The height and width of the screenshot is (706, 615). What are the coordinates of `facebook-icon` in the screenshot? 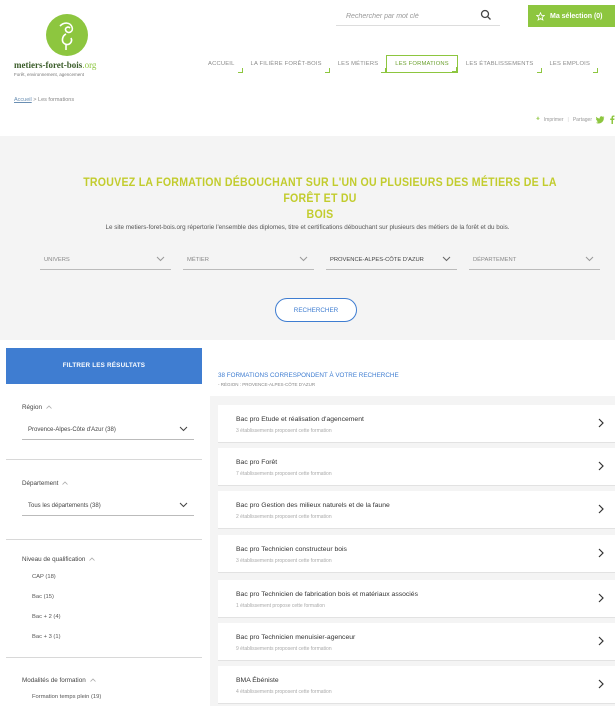 It's located at (612, 119).